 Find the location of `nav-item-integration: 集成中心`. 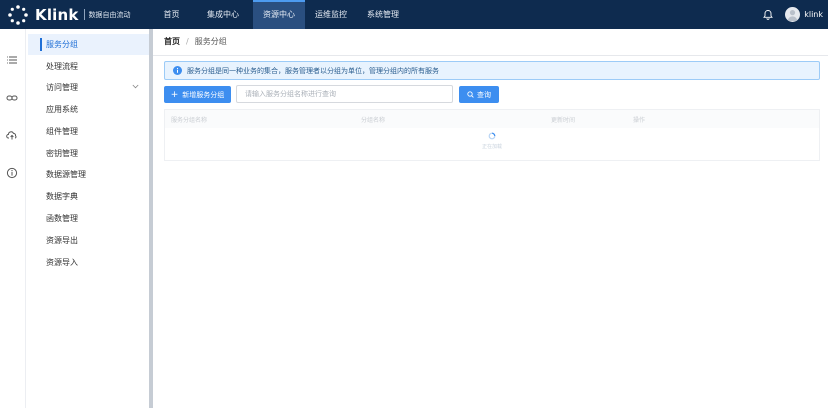

nav-item-integration: 集成中心 is located at coordinates (223, 14).